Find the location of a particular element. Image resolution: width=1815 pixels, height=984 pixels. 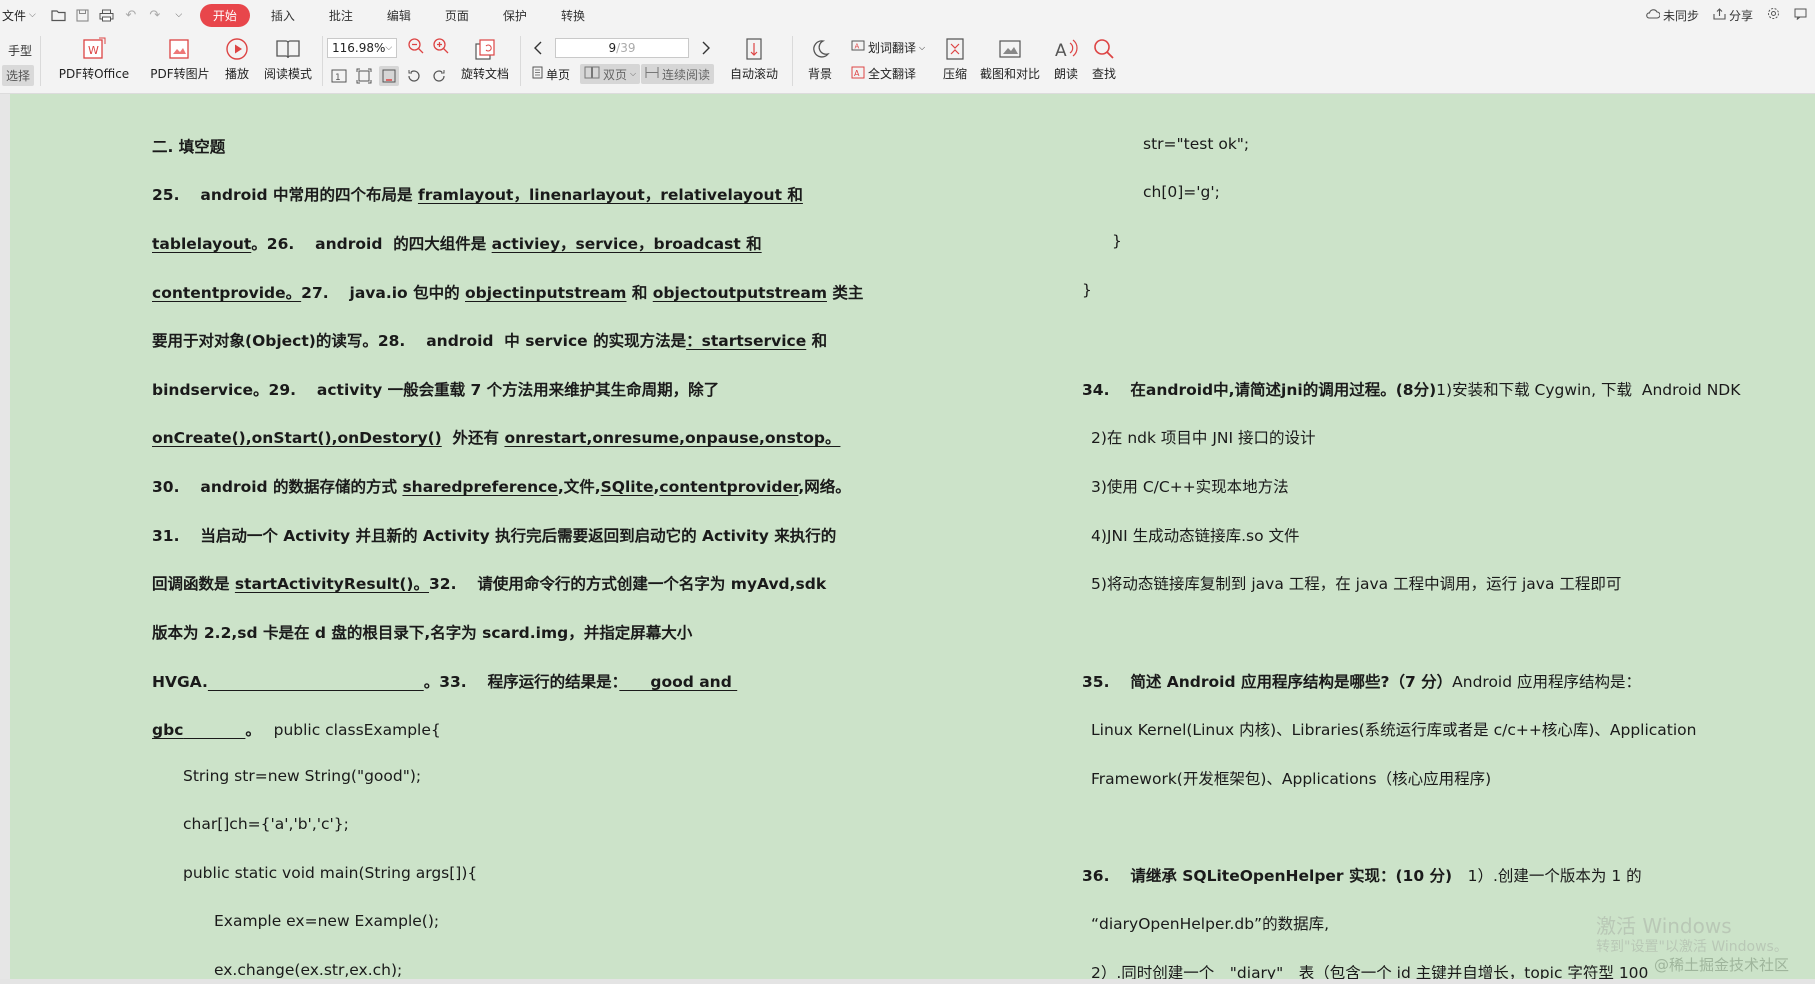

hand-tool-button: 手型 is located at coordinates (20, 50).